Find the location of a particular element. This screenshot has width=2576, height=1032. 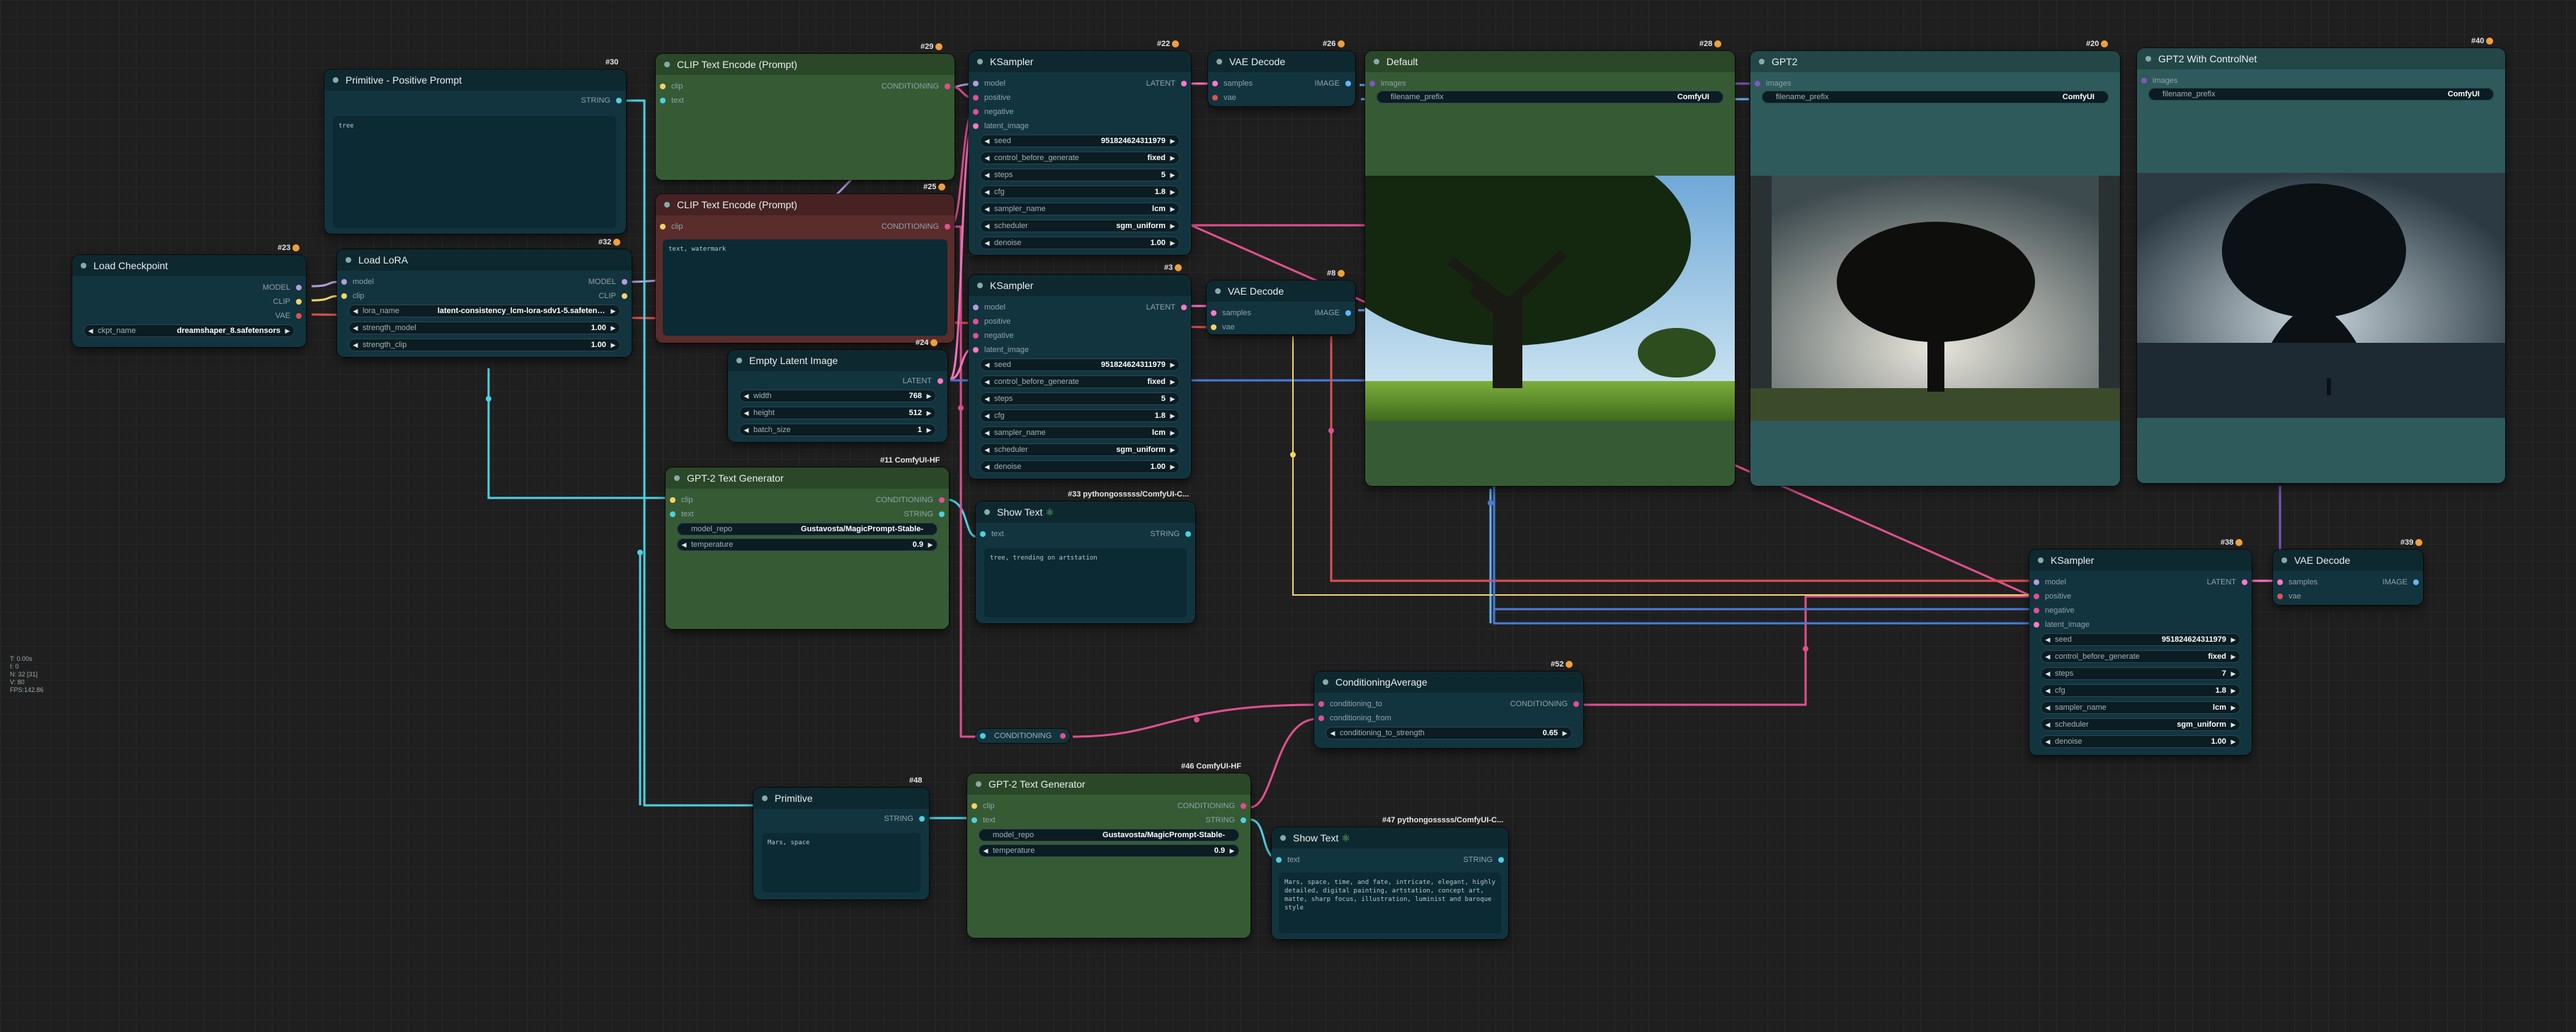

input-conditioning-to: conditioning_to is located at coordinates (1356, 704).